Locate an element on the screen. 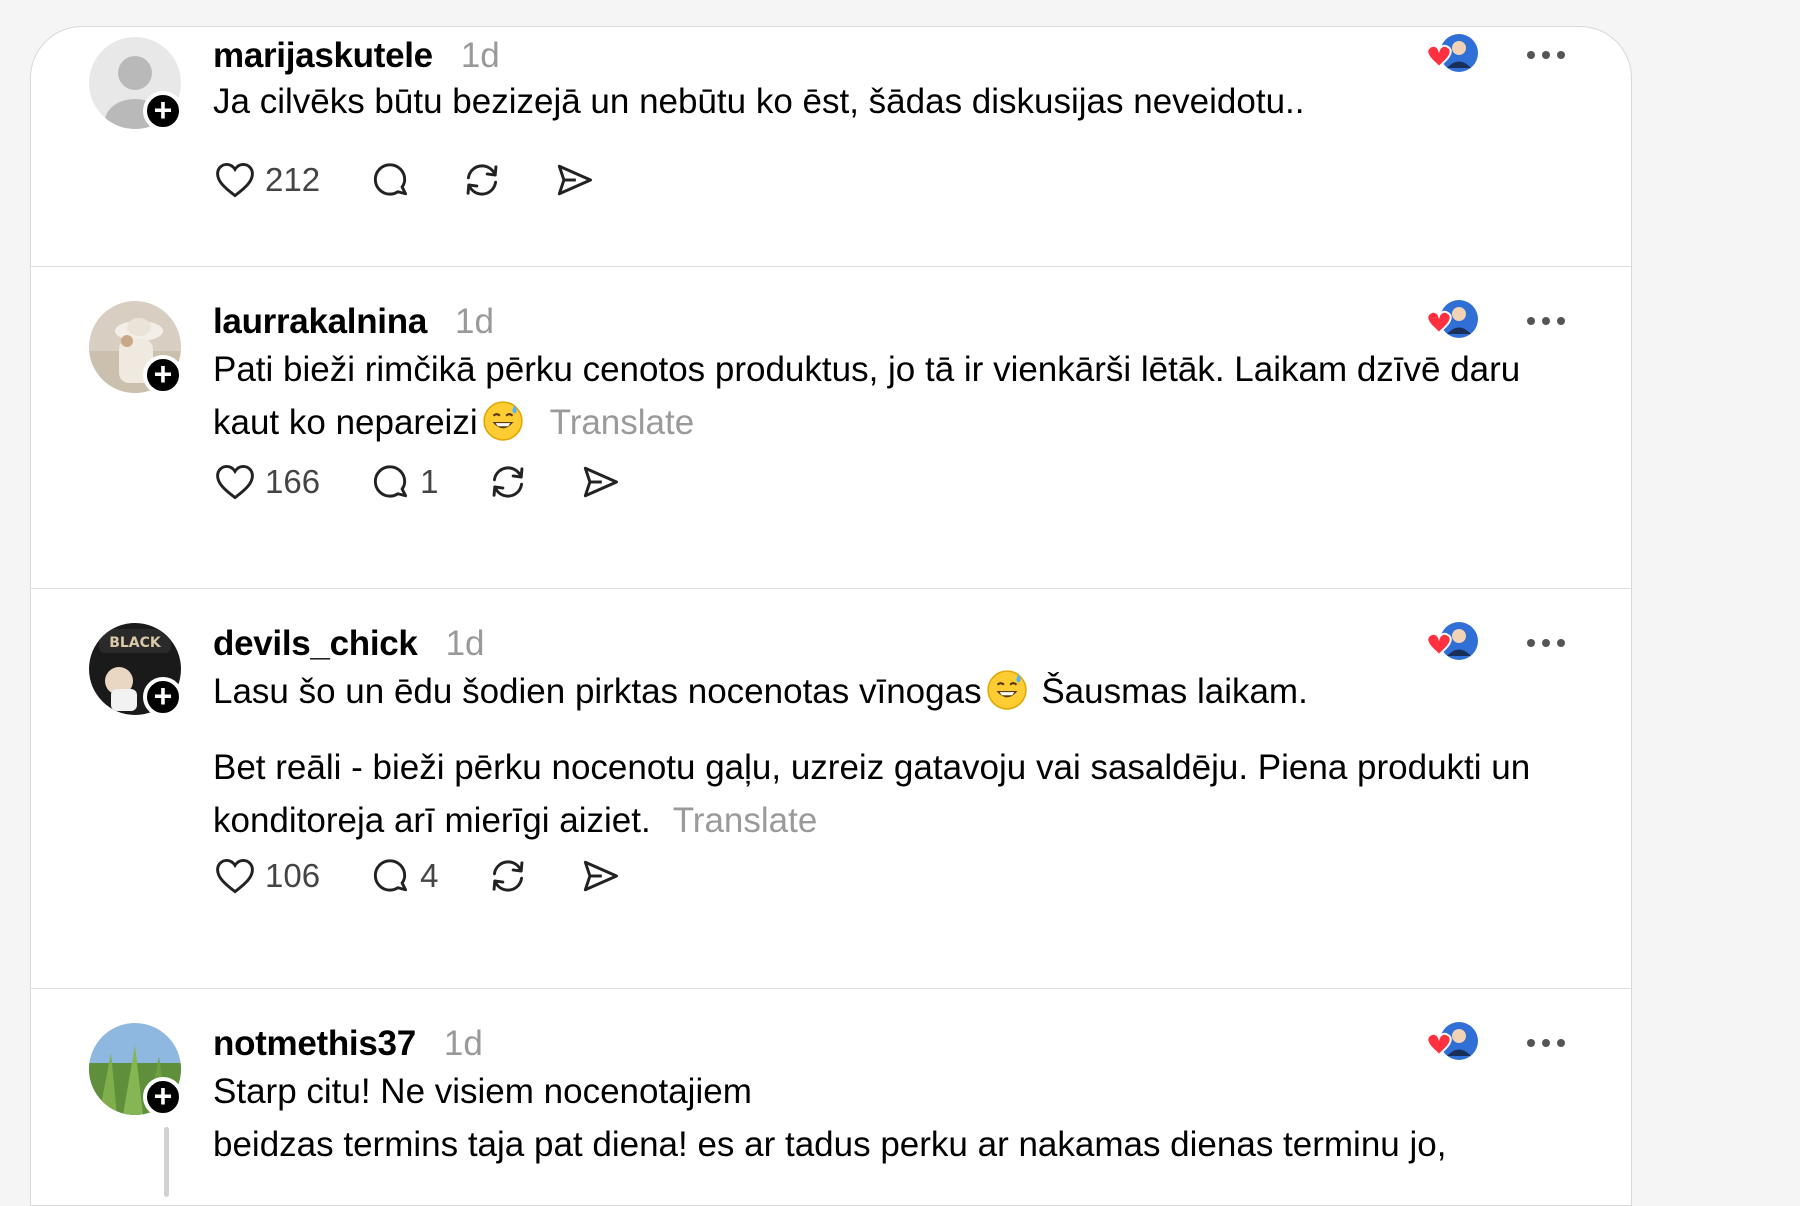 Image resolution: width=1800 pixels, height=1206 pixels. post-header: laurrakalnina 1d is located at coordinates (353, 322).